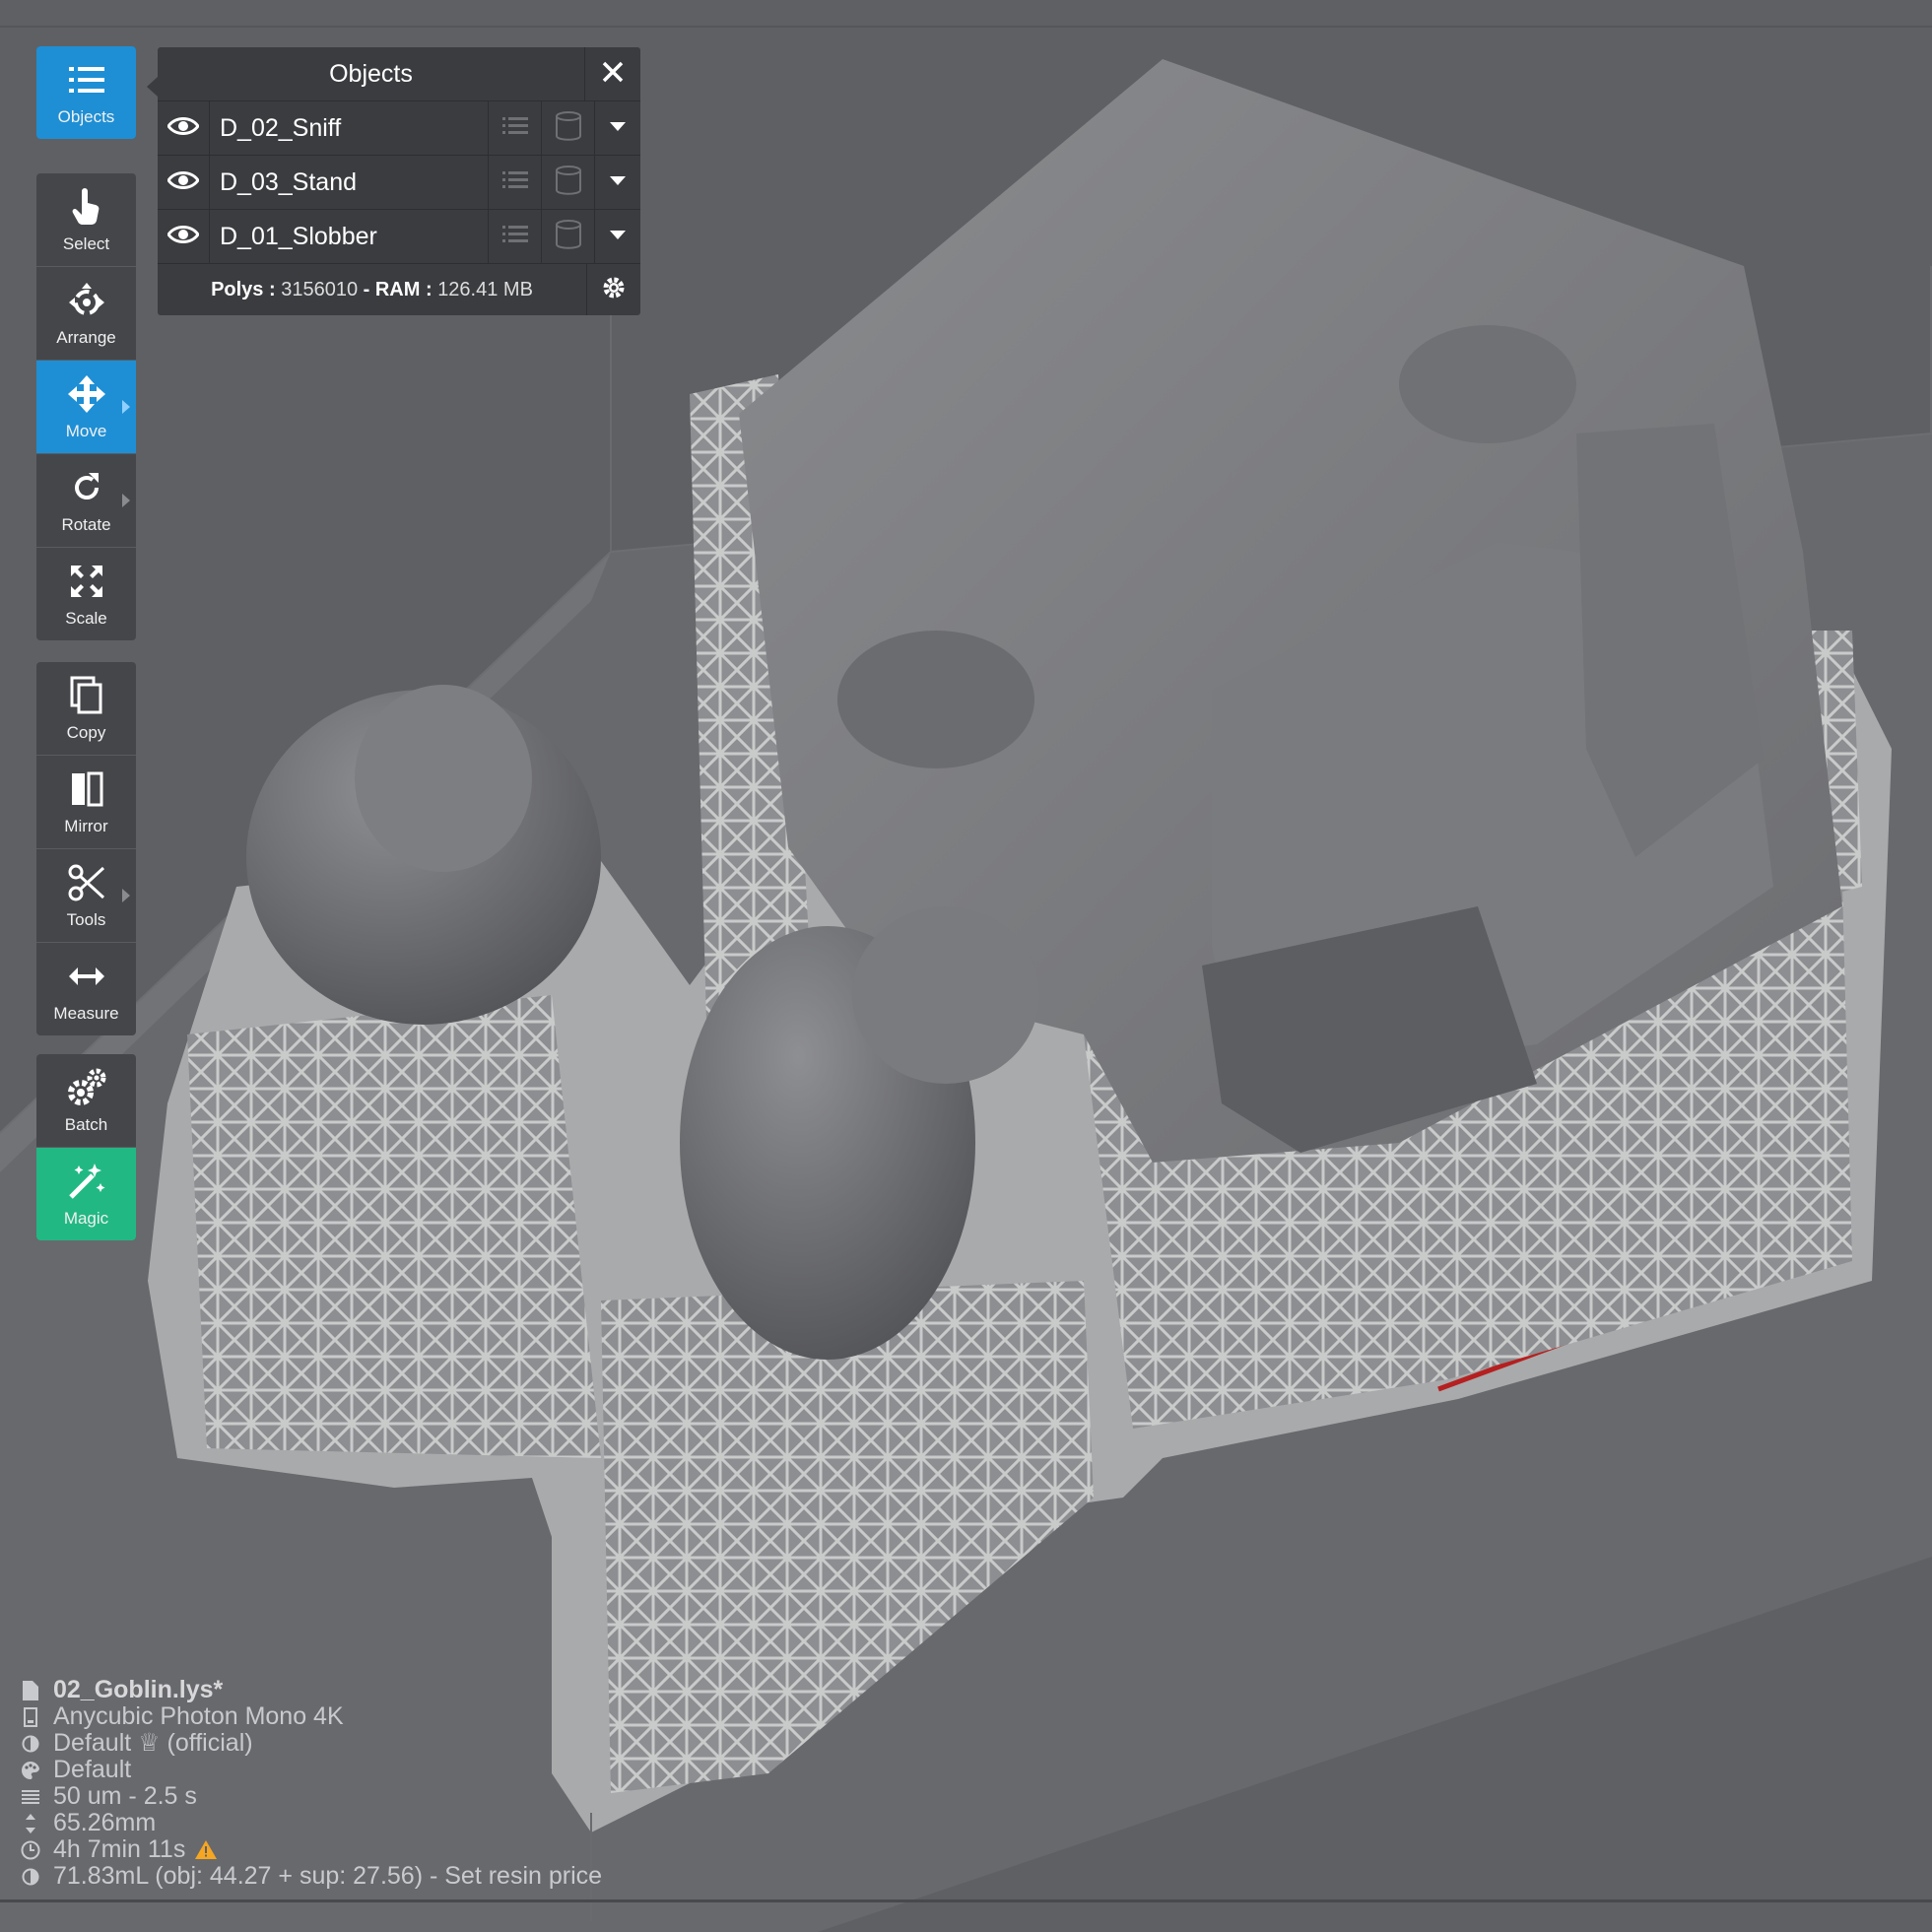 This screenshot has height=1932, width=1932. Describe the element at coordinates (105, 1822) in the screenshot. I see `print-height: 65.26mm` at that location.